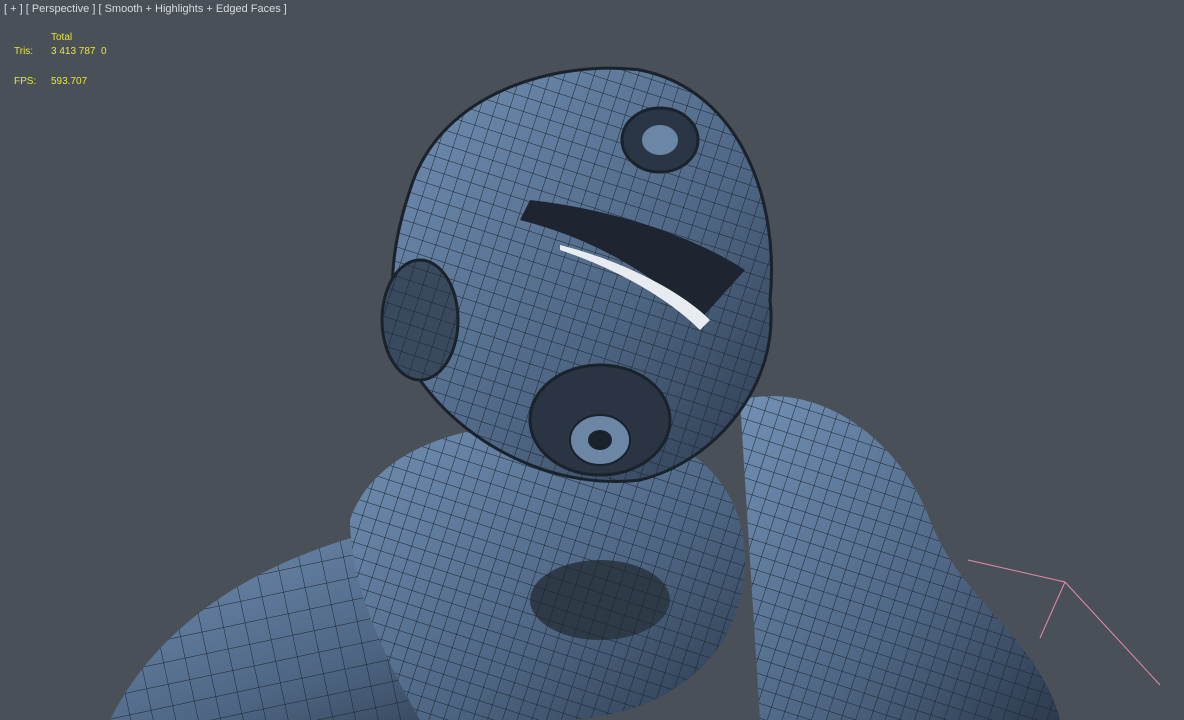  I want to click on viewport-shading-button: [ Smooth + Highlights + Edged Faces ], so click(192, 9).